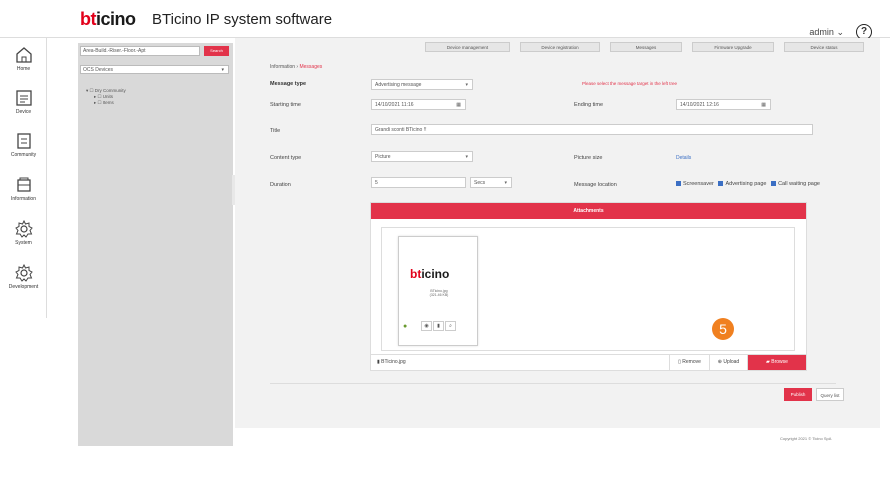 Image resolution: width=890 pixels, height=489 pixels. Describe the element at coordinates (723, 329) in the screenshot. I see `step-badge: 5` at that location.